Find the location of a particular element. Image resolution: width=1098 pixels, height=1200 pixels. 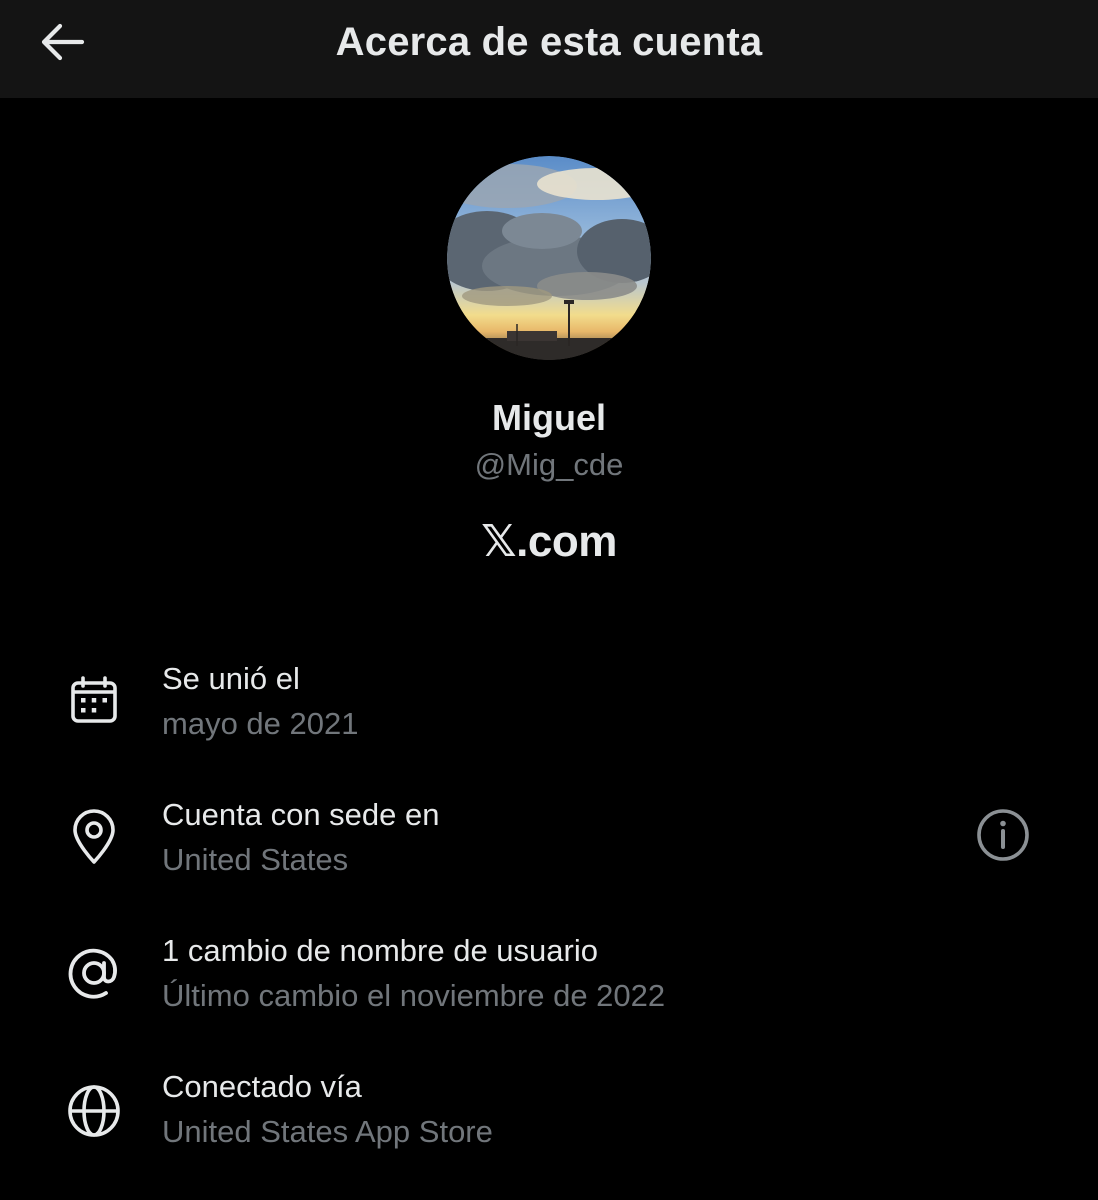

globe-icon is located at coordinates (94, 1111).